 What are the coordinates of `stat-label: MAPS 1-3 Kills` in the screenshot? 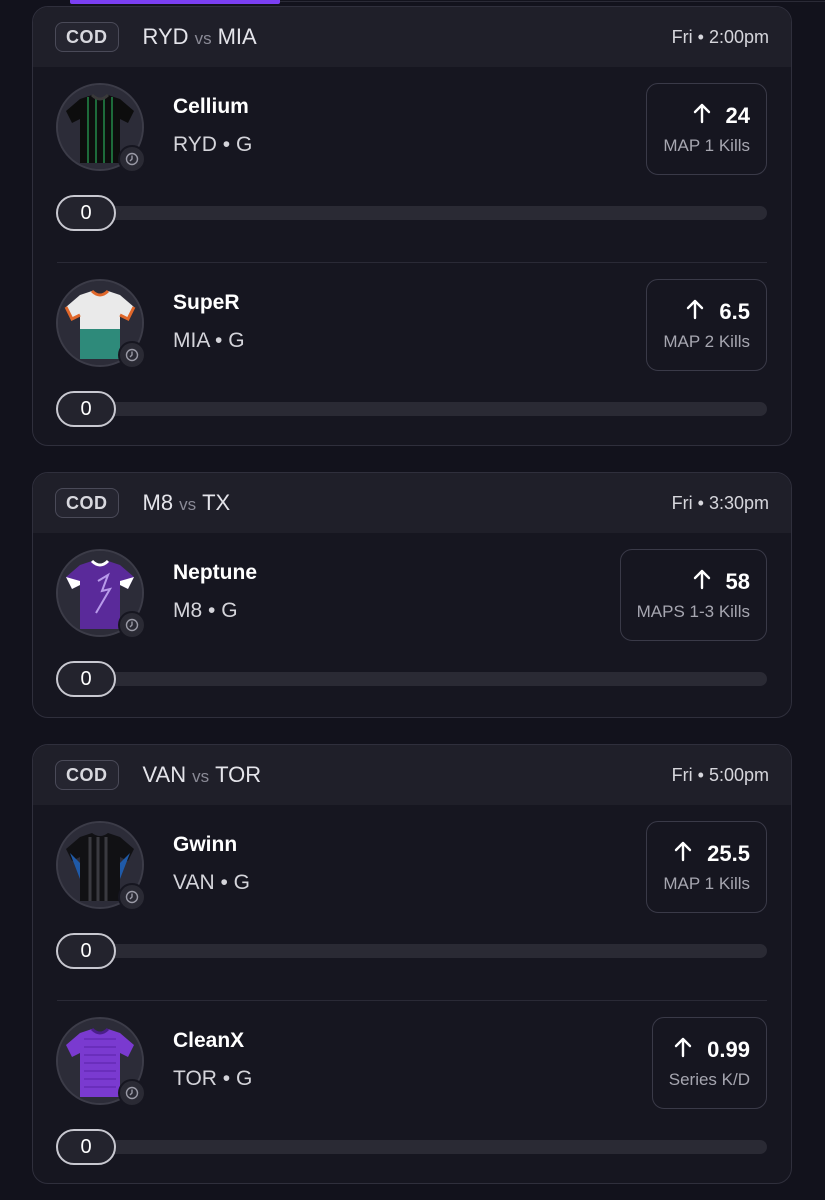 It's located at (693, 611).